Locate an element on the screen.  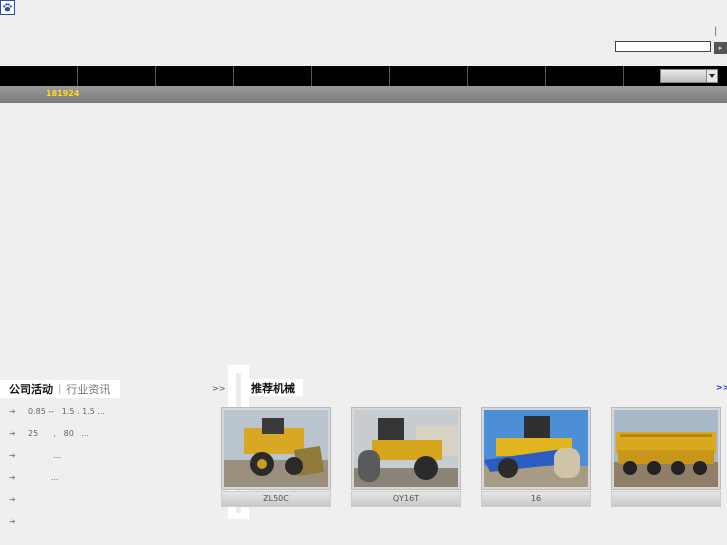
arrow-right-icon: ▸ is located at coordinates (720, 48).